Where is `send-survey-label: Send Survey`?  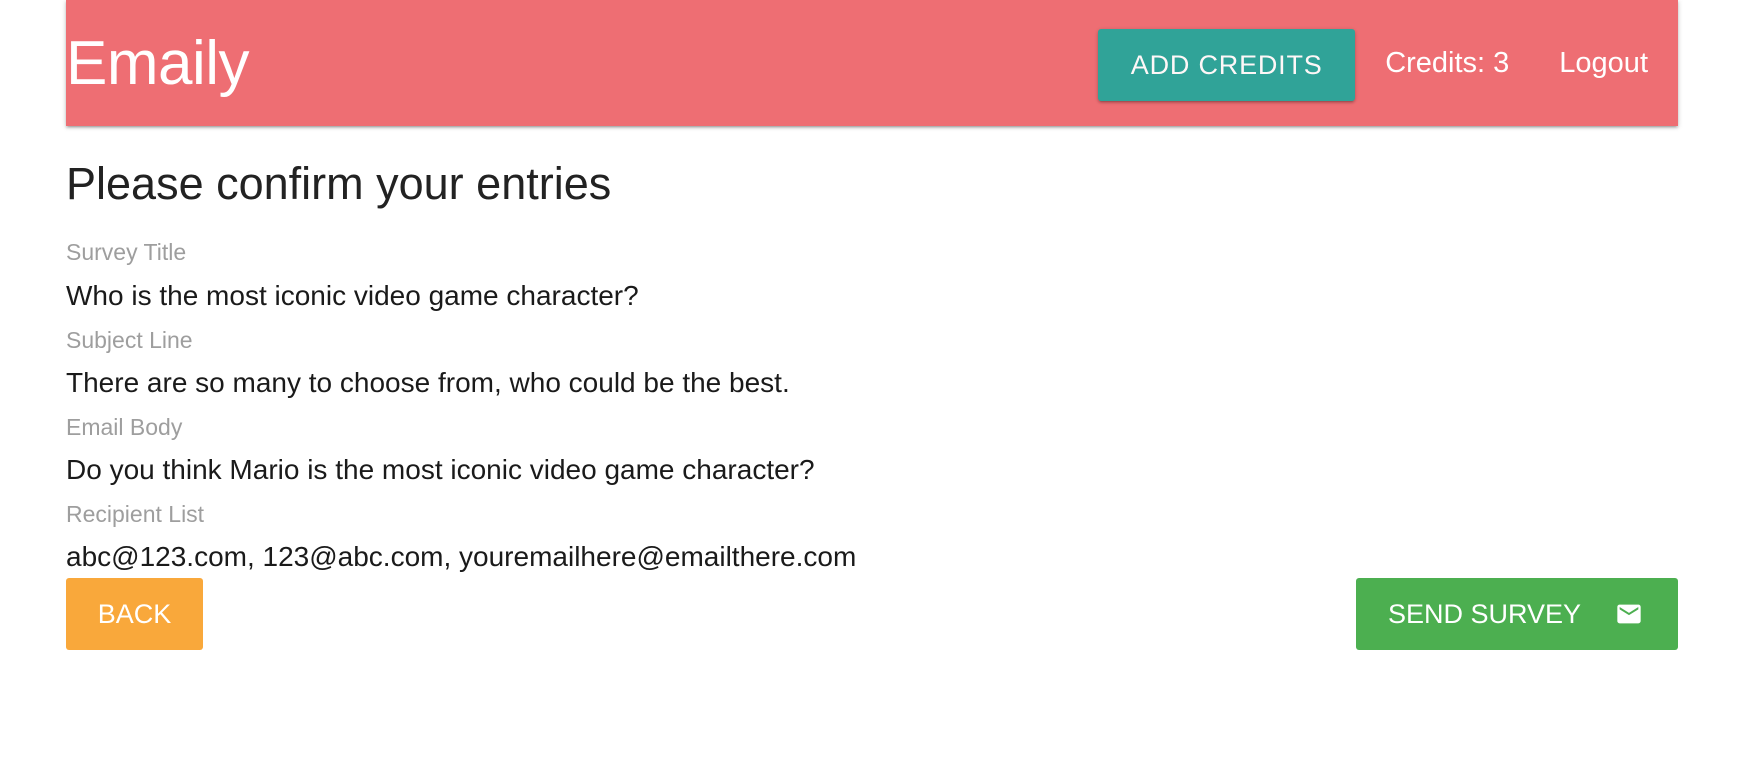
send-survey-label: Send Survey is located at coordinates (1485, 613).